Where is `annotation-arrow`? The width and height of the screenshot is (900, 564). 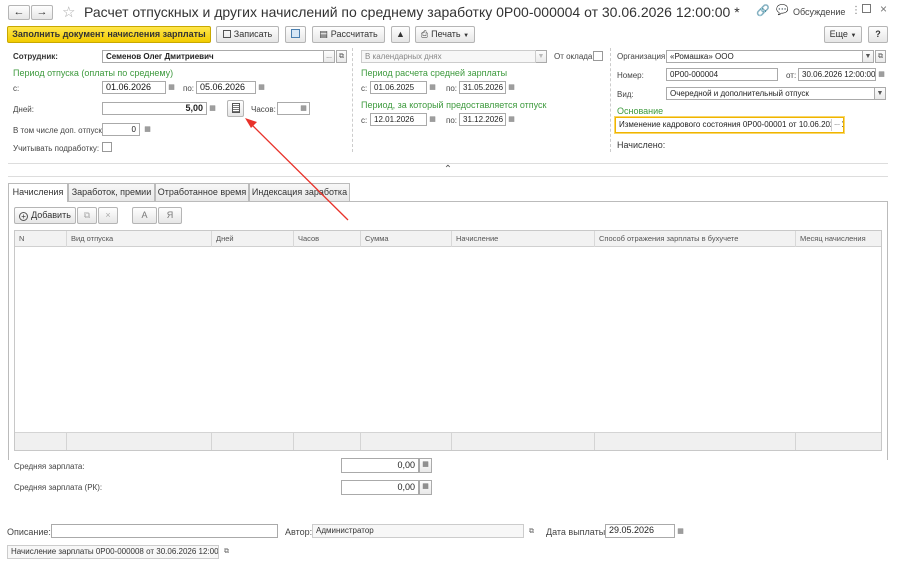 annotation-arrow is located at coordinates (297, 169).